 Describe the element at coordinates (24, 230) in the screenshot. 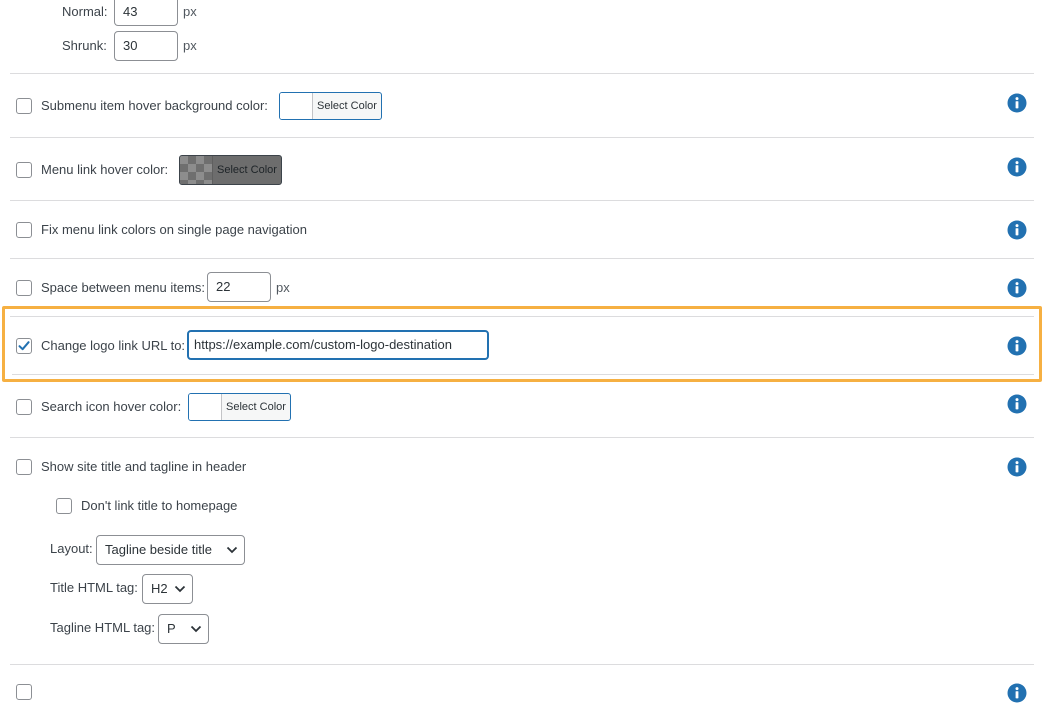

I see `fix-menu-link-checkbox` at that location.